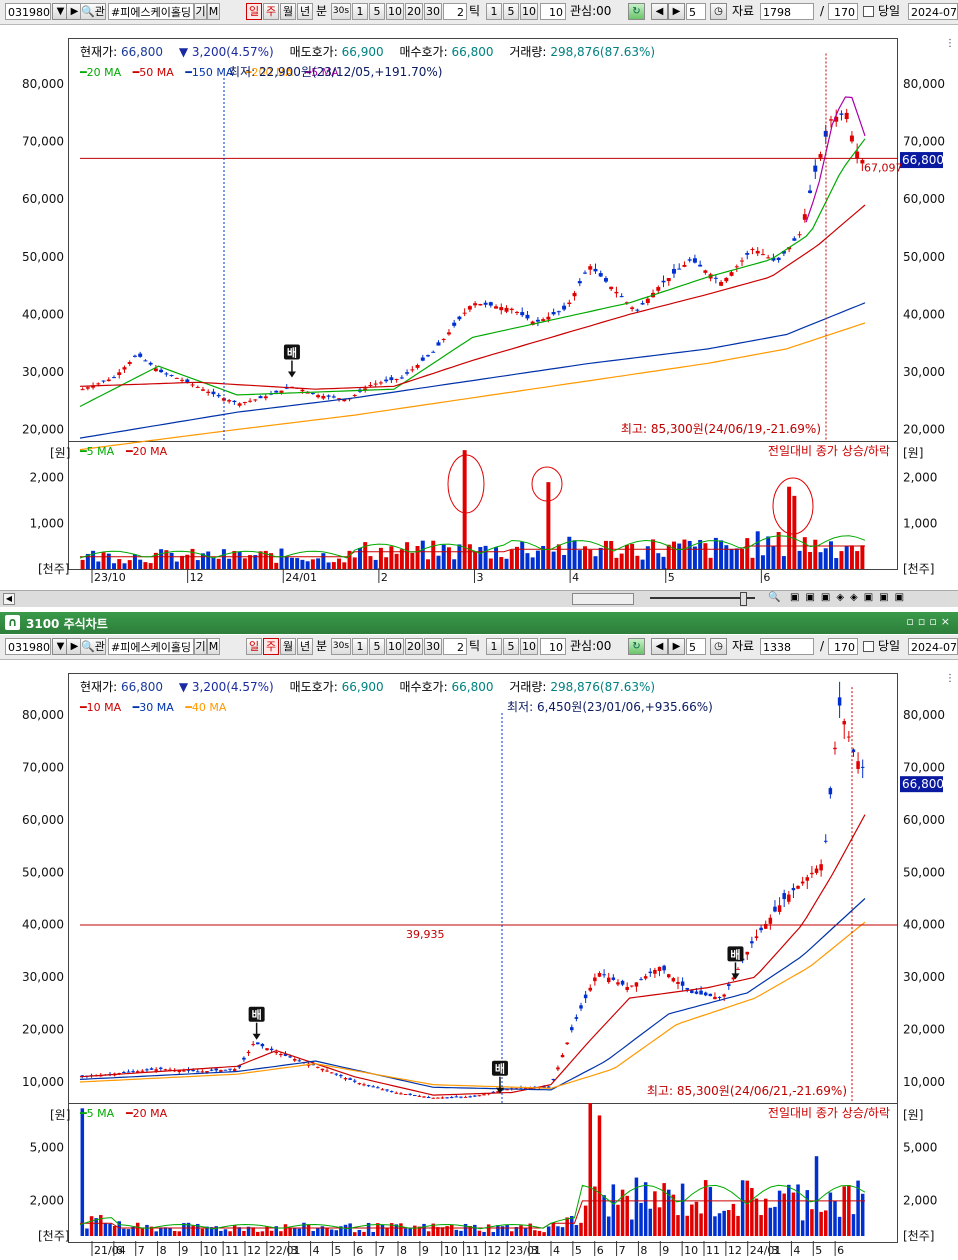 The image size is (958, 1260). What do you see at coordinates (924, 925) in the screenshot?
I see `price-tick-right: 40,000` at bounding box center [924, 925].